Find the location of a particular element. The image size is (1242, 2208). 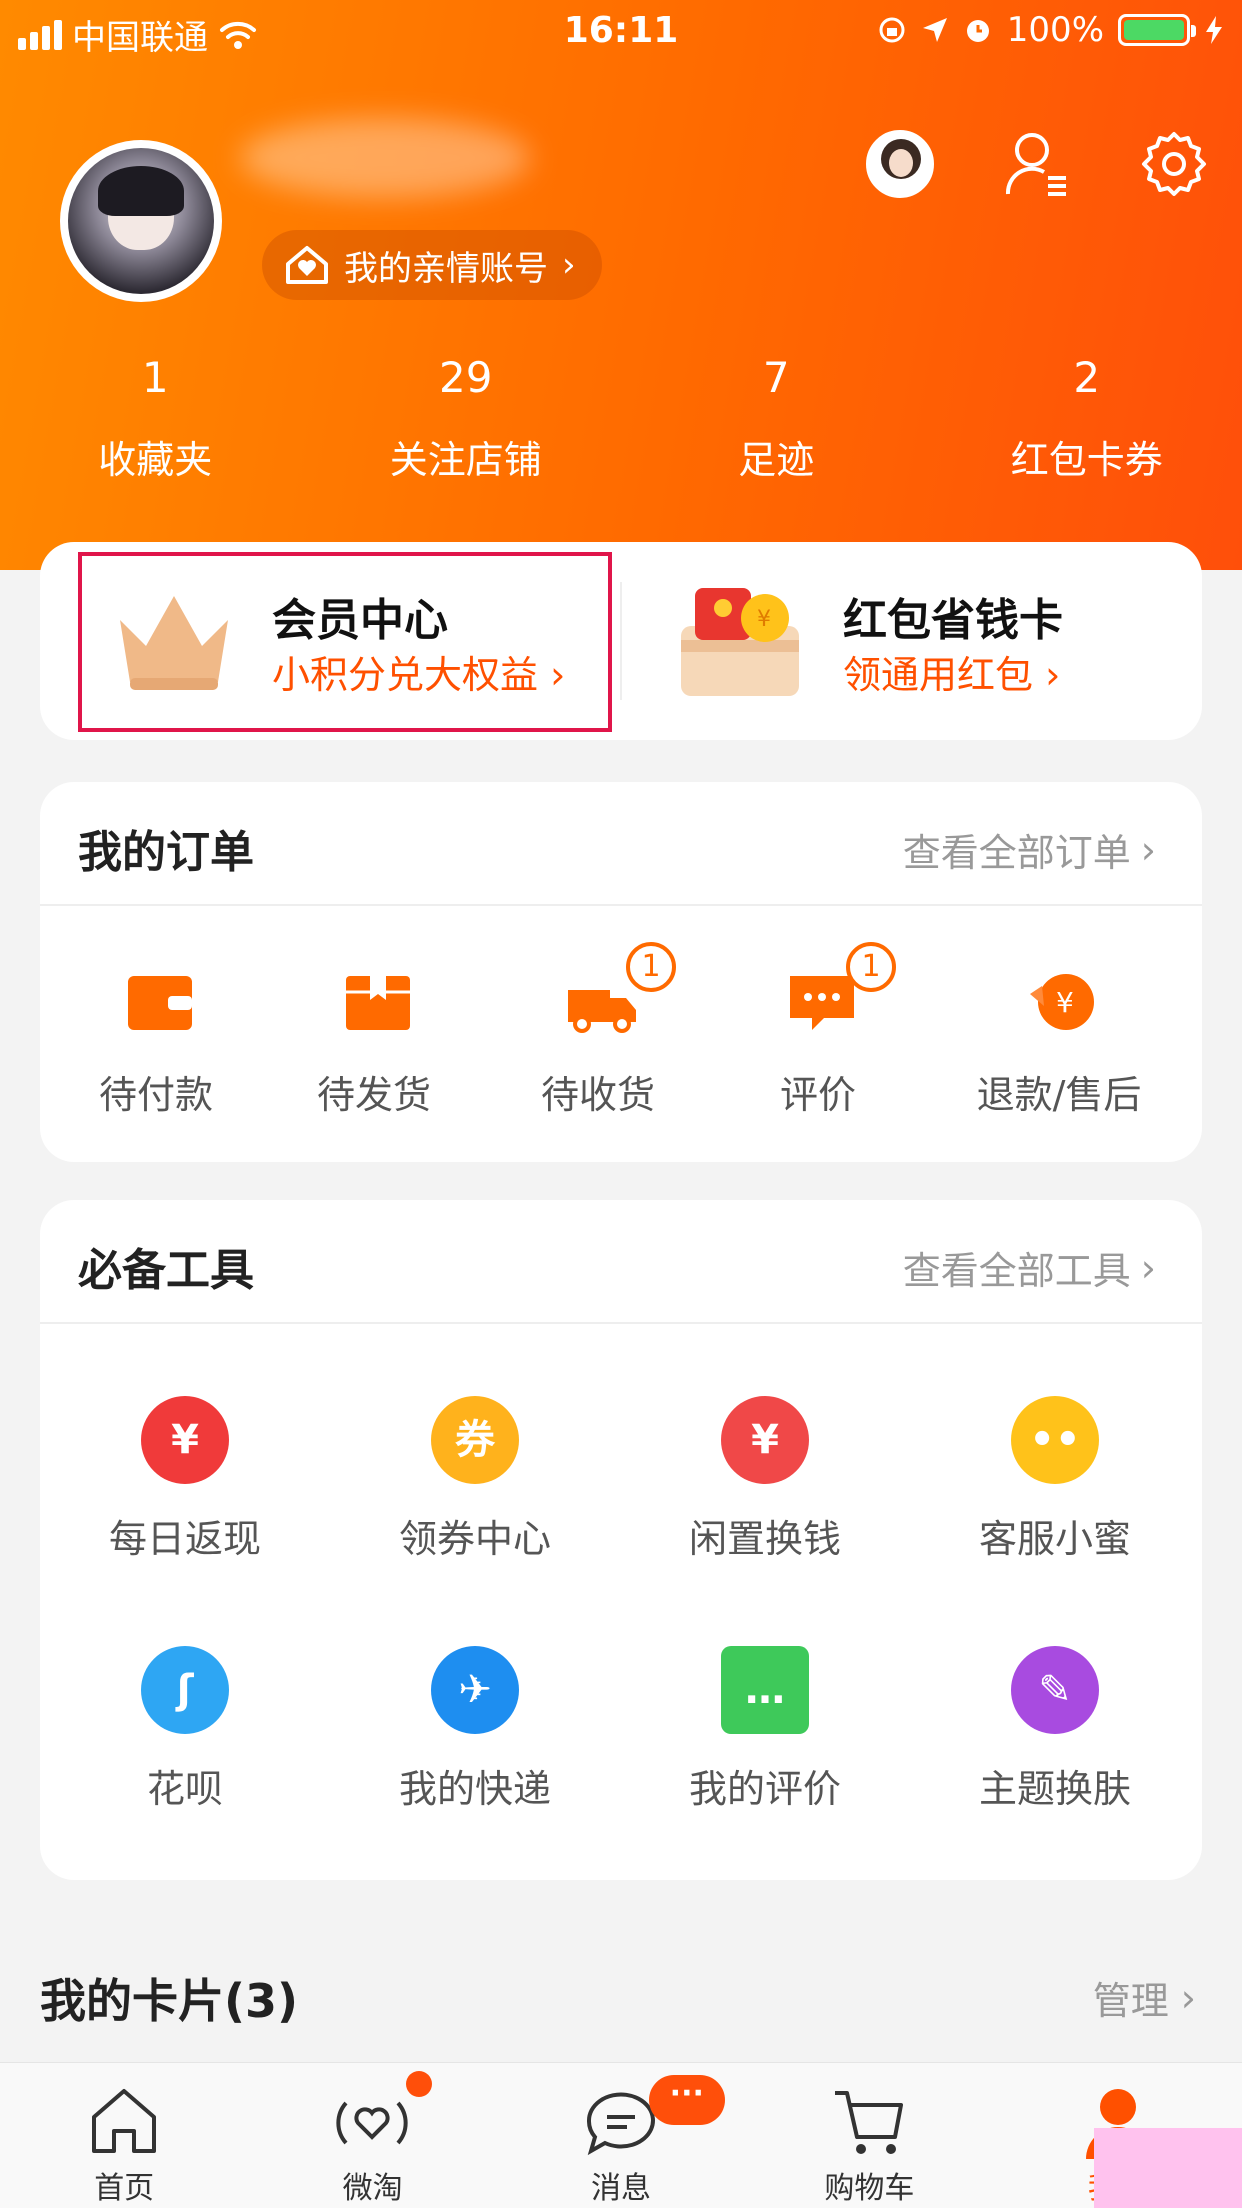

username-blurred is located at coordinates (385, 158).